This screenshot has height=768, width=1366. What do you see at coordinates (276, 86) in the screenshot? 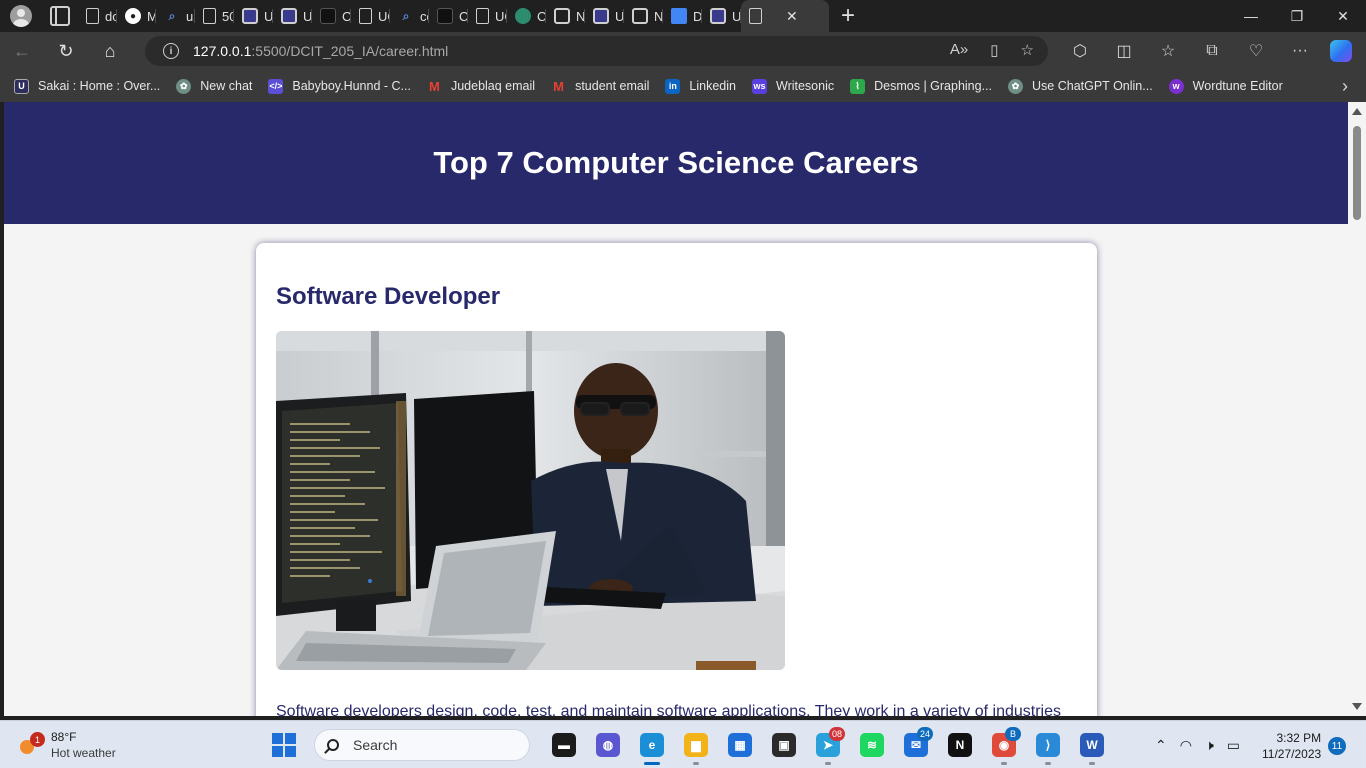
I see `code-icon: </>` at bounding box center [276, 86].